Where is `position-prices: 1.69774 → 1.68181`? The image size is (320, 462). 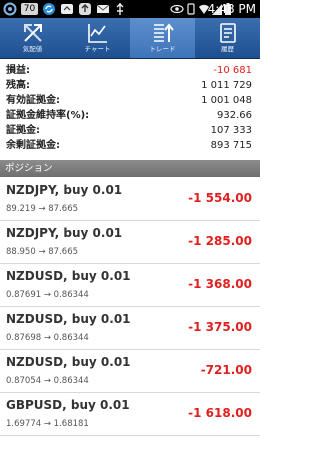
position-prices: 1.69774 → 1.68181 is located at coordinates (47, 424).